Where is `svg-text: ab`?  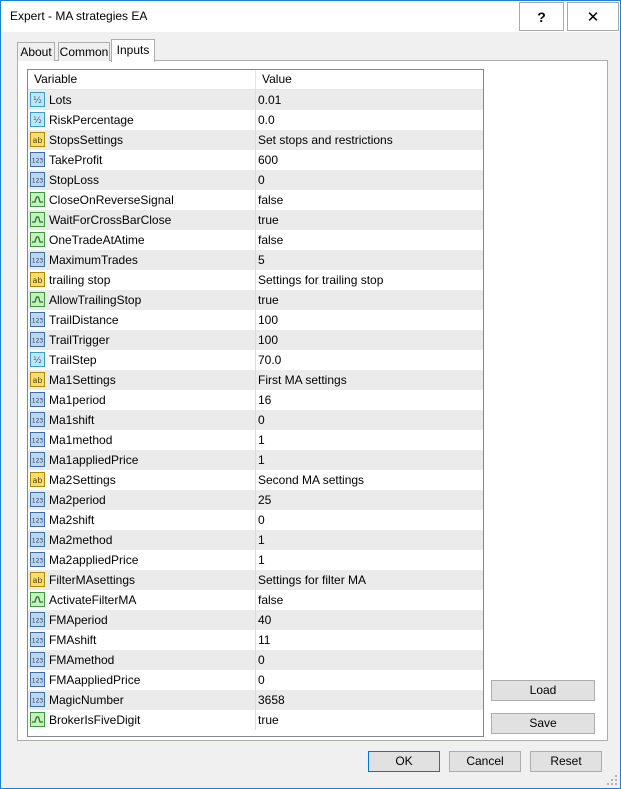 svg-text: ab is located at coordinates (38, 280).